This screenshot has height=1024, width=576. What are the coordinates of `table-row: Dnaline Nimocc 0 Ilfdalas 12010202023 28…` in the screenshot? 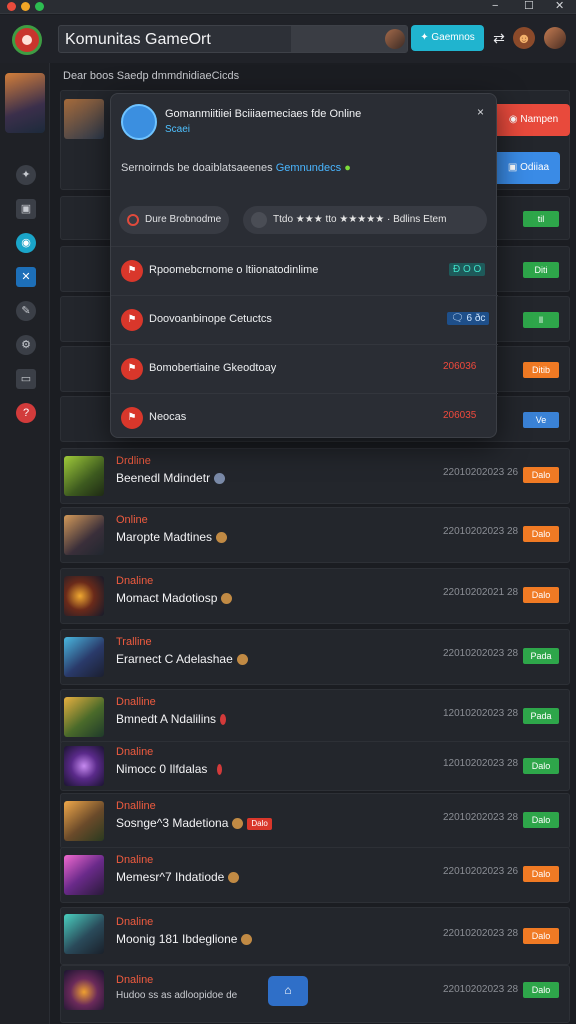 It's located at (315, 766).